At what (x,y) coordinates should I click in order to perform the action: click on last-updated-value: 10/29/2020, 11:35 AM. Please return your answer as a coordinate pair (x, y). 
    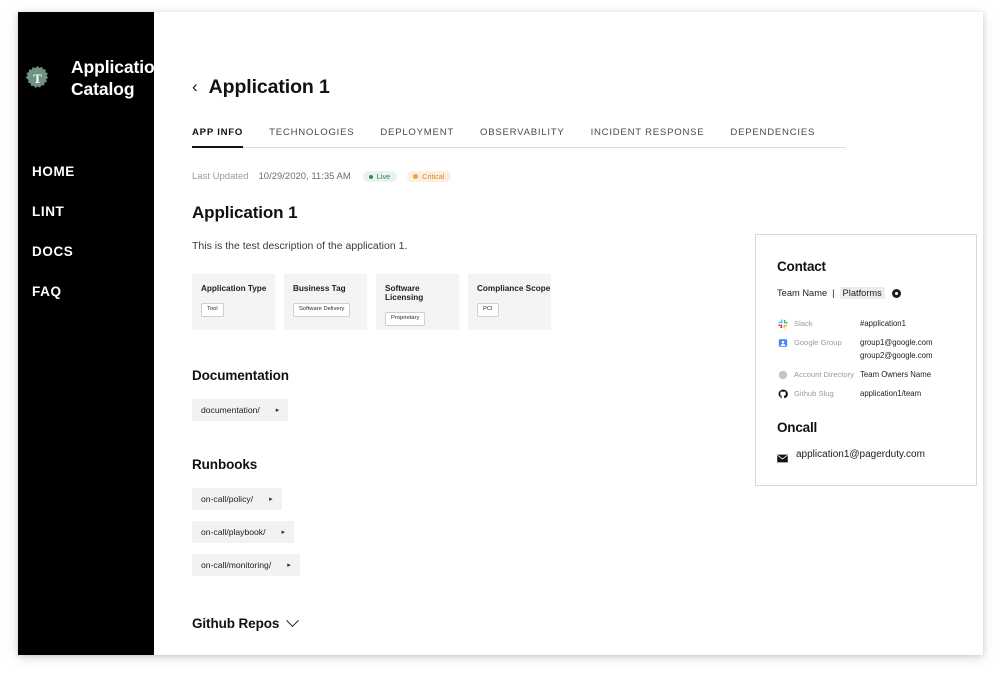
    Looking at the image, I should click on (304, 177).